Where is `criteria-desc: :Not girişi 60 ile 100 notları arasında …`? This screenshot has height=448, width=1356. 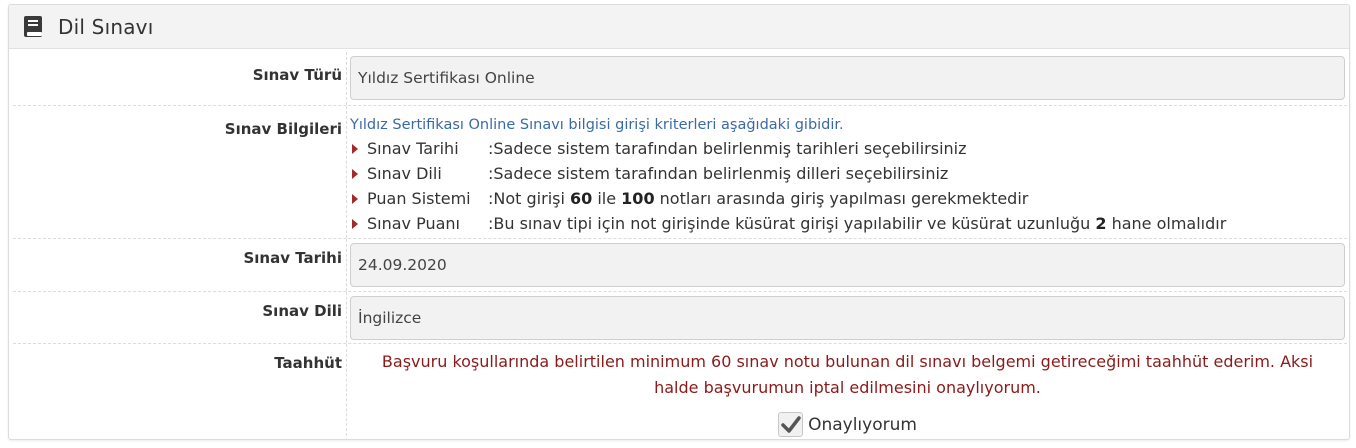
criteria-desc: :Not girişi 60 ile 100 notları arasında … is located at coordinates (758, 198).